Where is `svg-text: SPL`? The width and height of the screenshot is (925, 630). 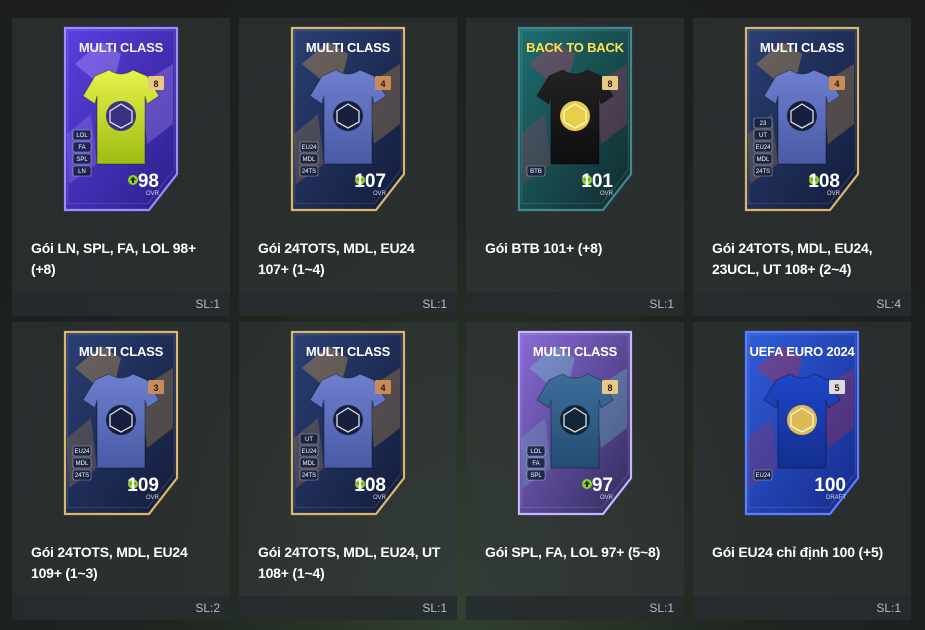
svg-text: SPL is located at coordinates (536, 476).